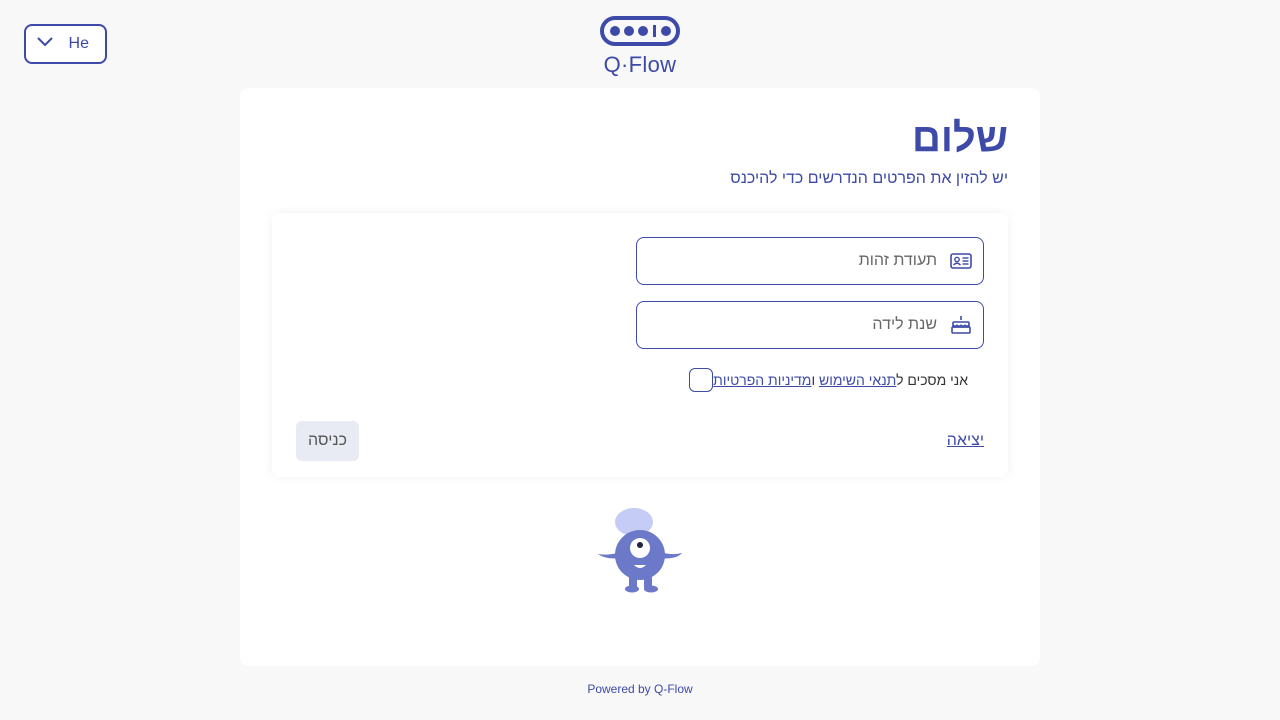 The height and width of the screenshot is (720, 1280). I want to click on privacy-link: מדיניות הפרטיות, so click(762, 380).